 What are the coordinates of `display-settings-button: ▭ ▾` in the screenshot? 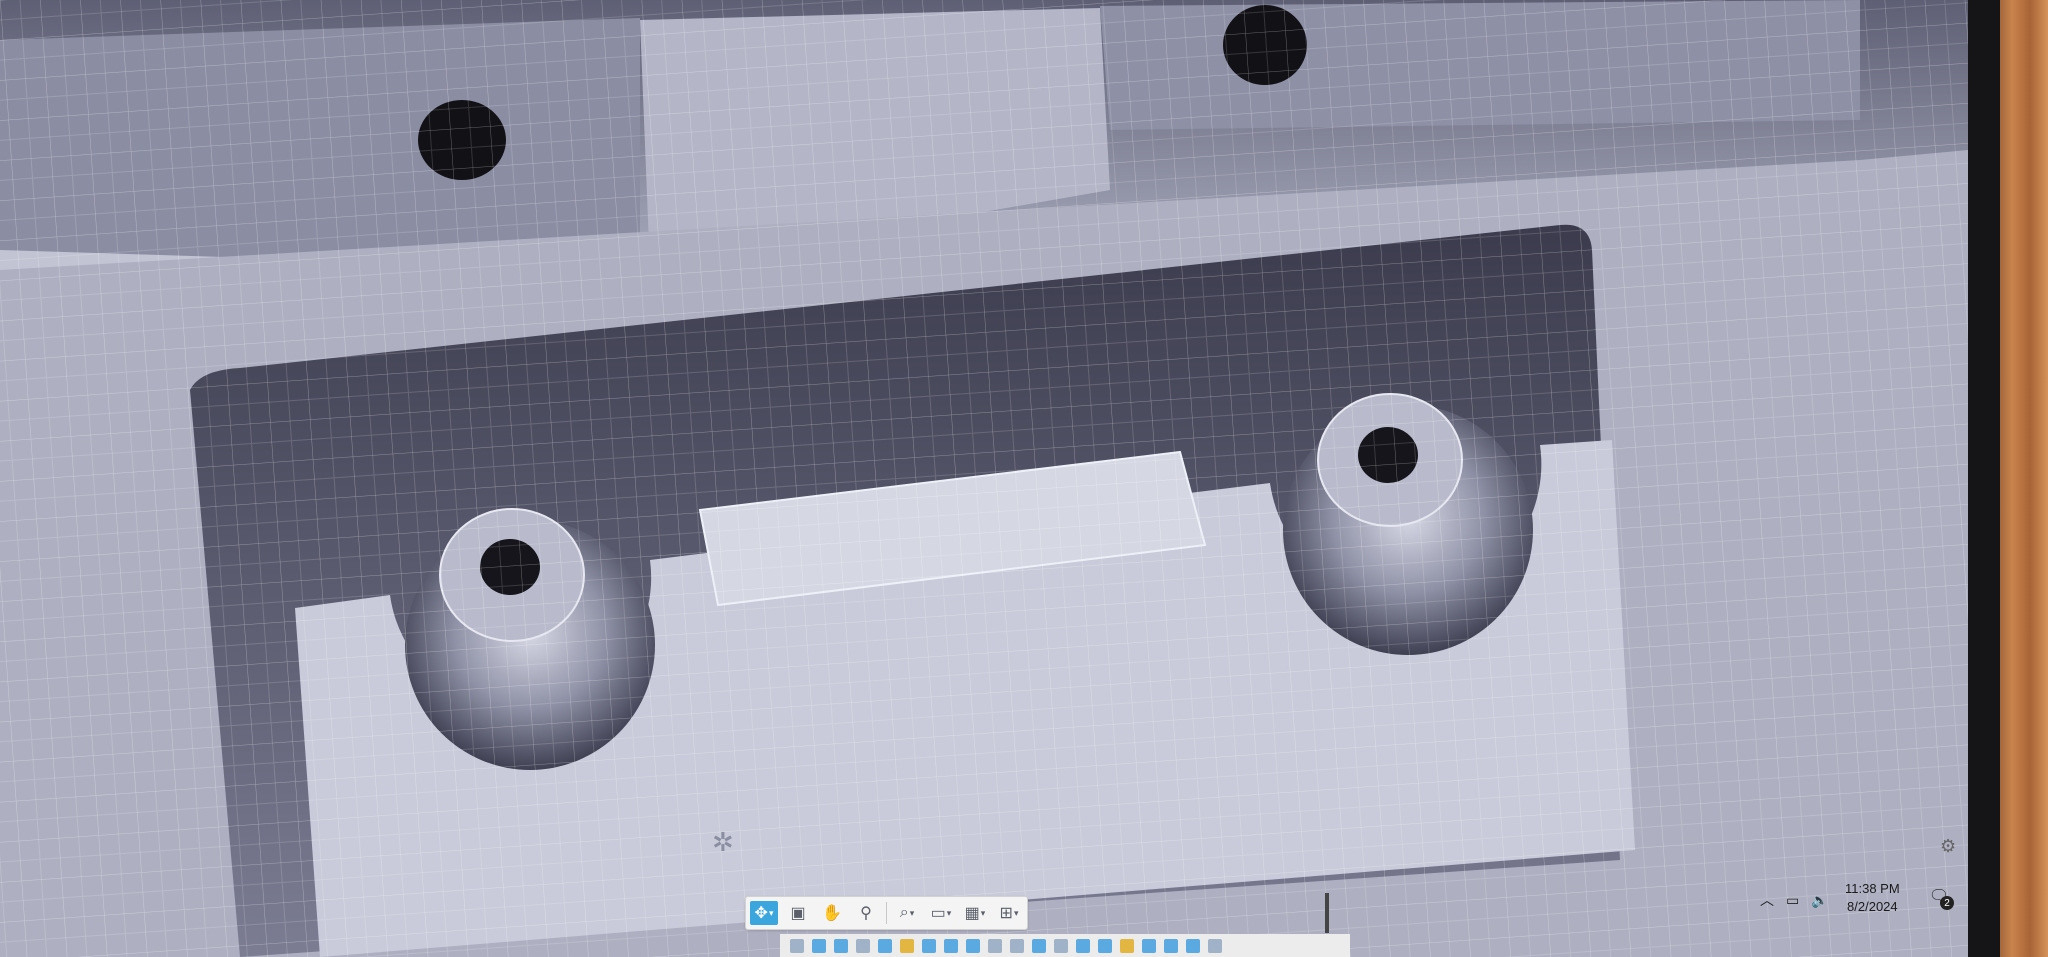 It's located at (941, 913).